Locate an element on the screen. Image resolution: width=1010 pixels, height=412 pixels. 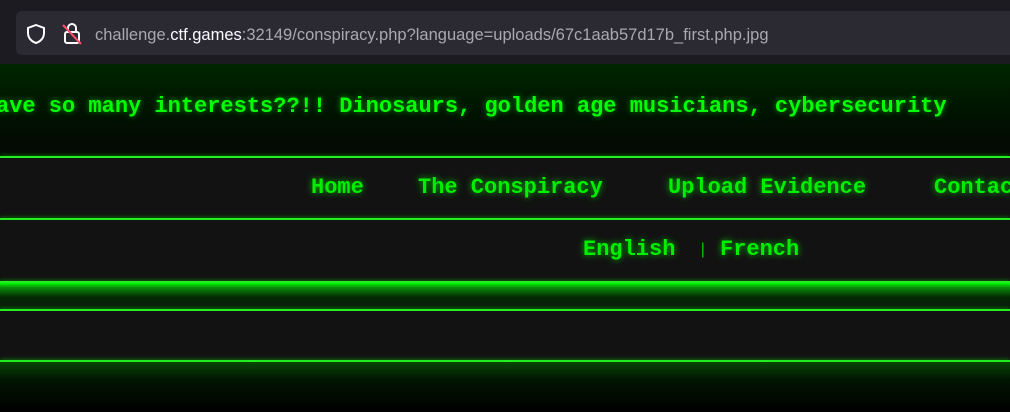
url-prefix: challenge. is located at coordinates (133, 35).